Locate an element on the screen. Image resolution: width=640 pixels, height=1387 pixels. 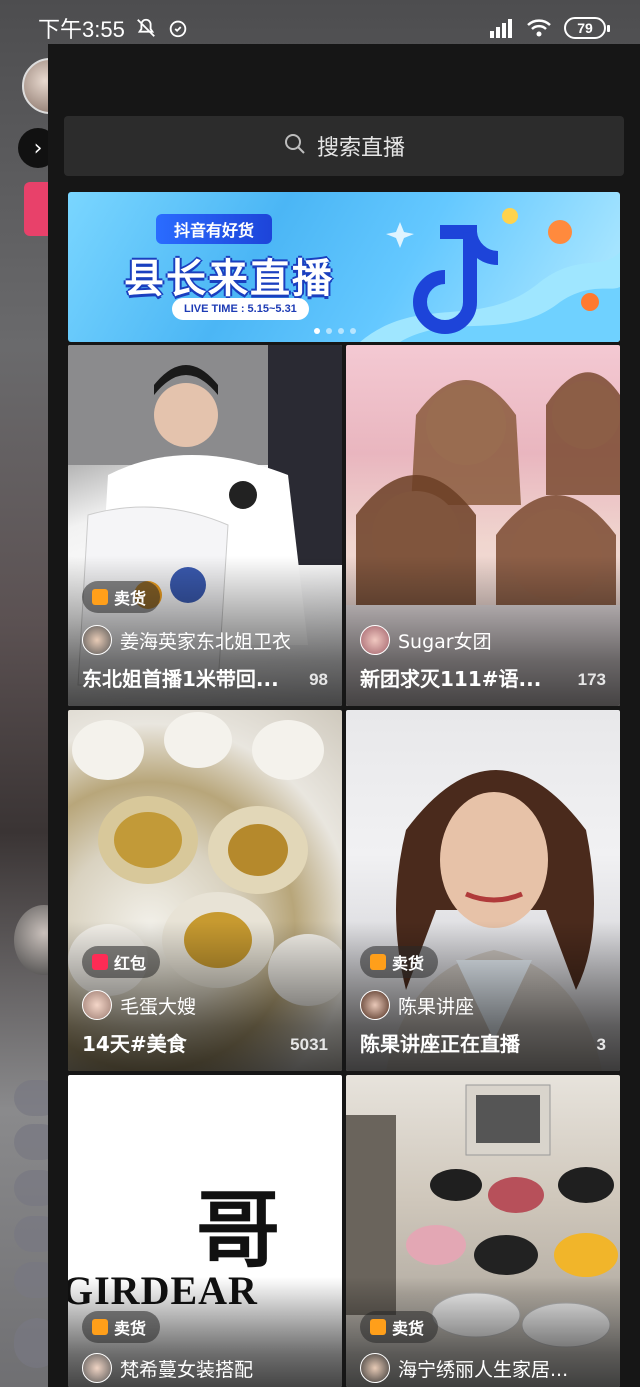
live-title: 陈果讲座正在直播 is located at coordinates (440, 1044).